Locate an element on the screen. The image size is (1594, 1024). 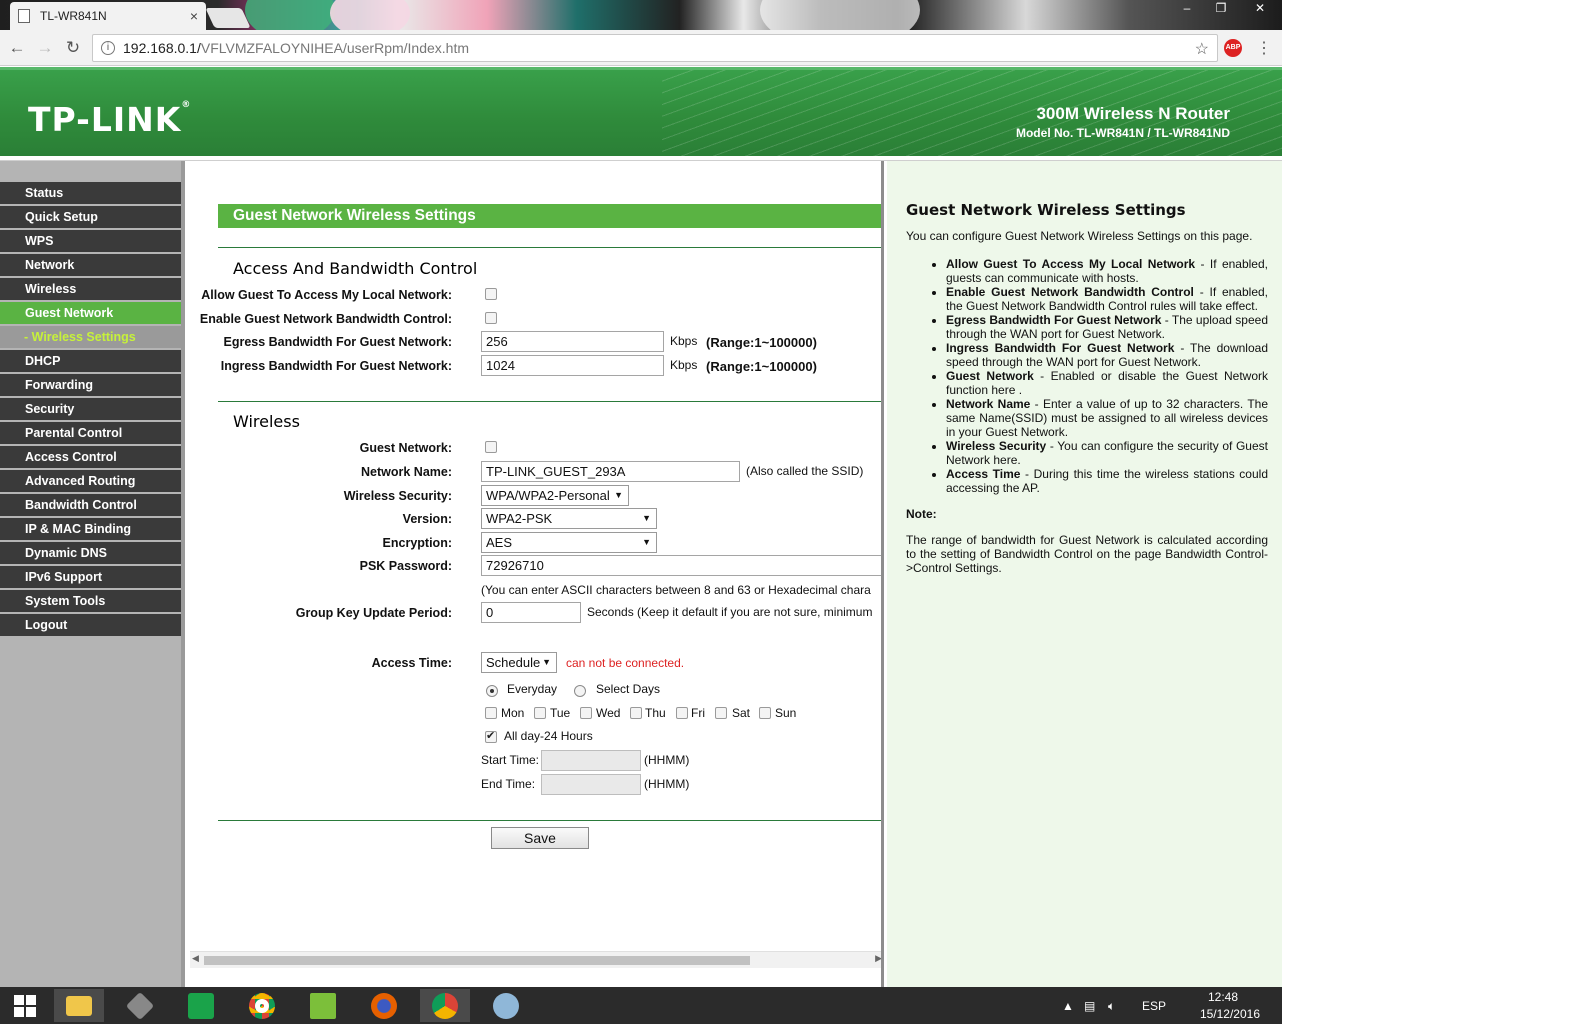
sidebar-item-advanced-routing: Advanced Routing is located at coordinates (90, 481).